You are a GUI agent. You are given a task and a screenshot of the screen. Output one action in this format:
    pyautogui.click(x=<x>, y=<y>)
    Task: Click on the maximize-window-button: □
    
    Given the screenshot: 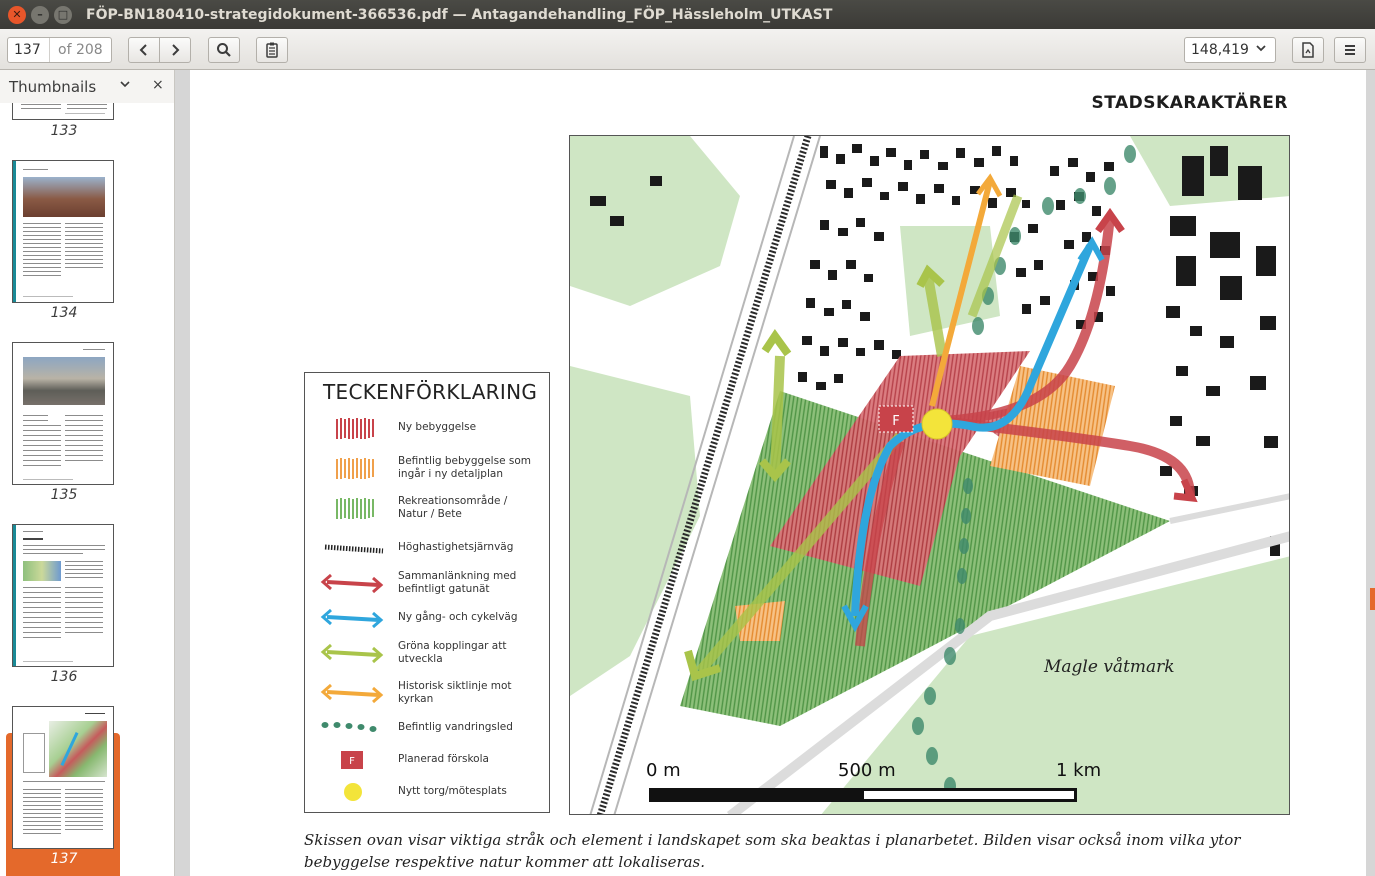 What is the action you would take?
    pyautogui.click(x=63, y=14)
    